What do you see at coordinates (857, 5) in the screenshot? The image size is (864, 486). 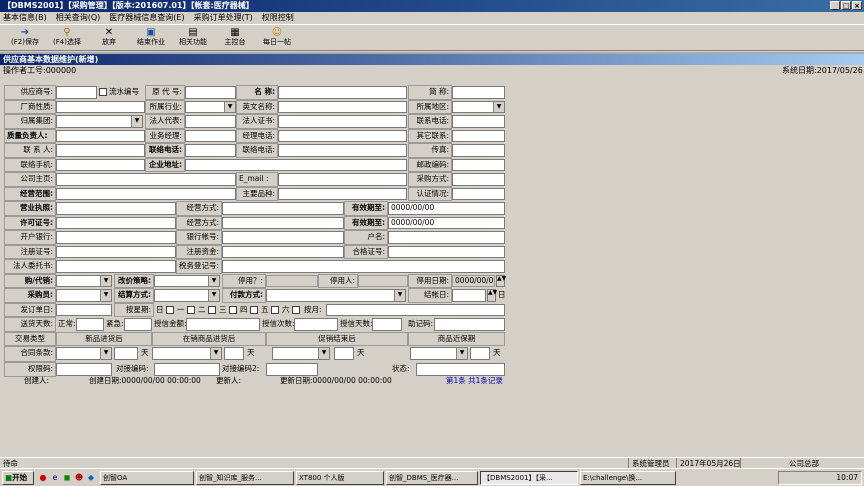 I see `close-button: ×` at bounding box center [857, 5].